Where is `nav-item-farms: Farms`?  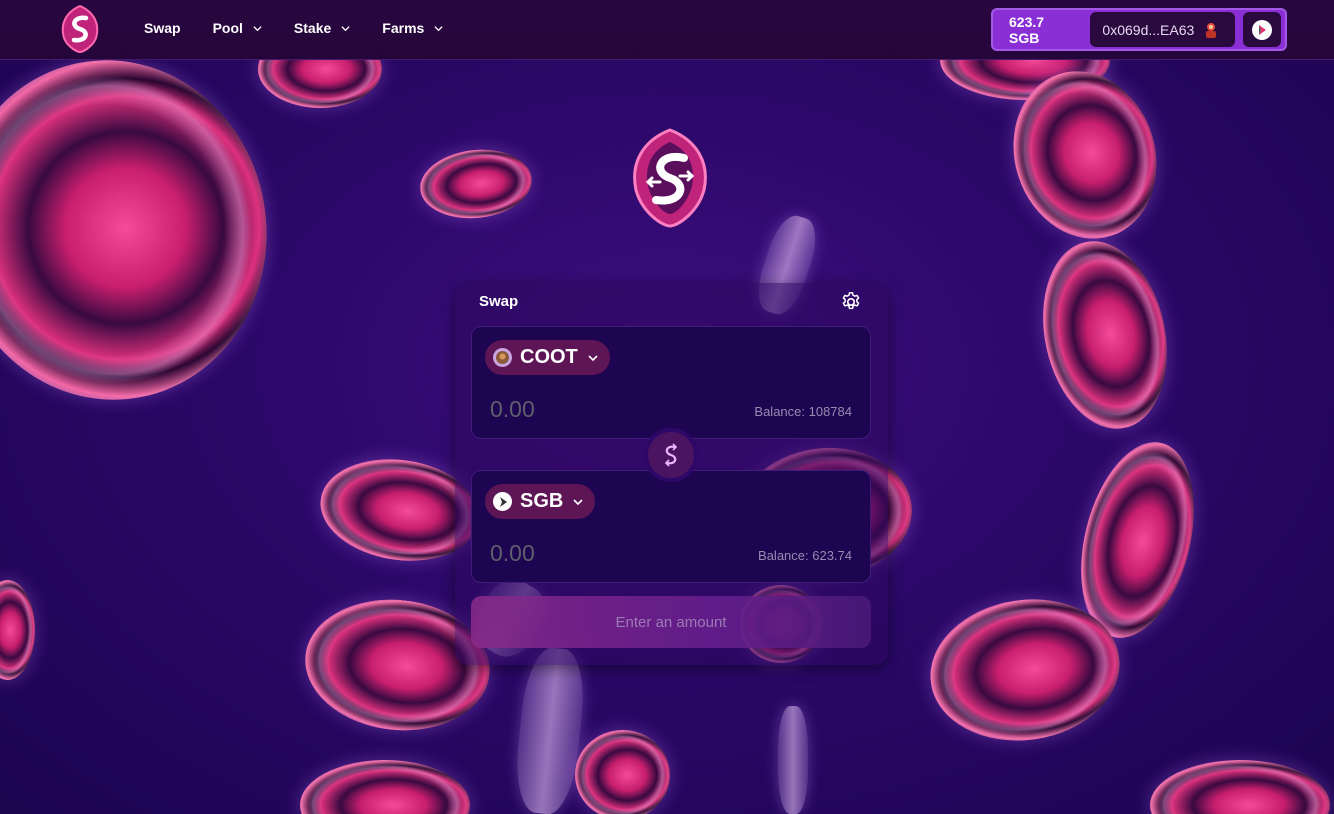 nav-item-farms: Farms is located at coordinates (412, 28).